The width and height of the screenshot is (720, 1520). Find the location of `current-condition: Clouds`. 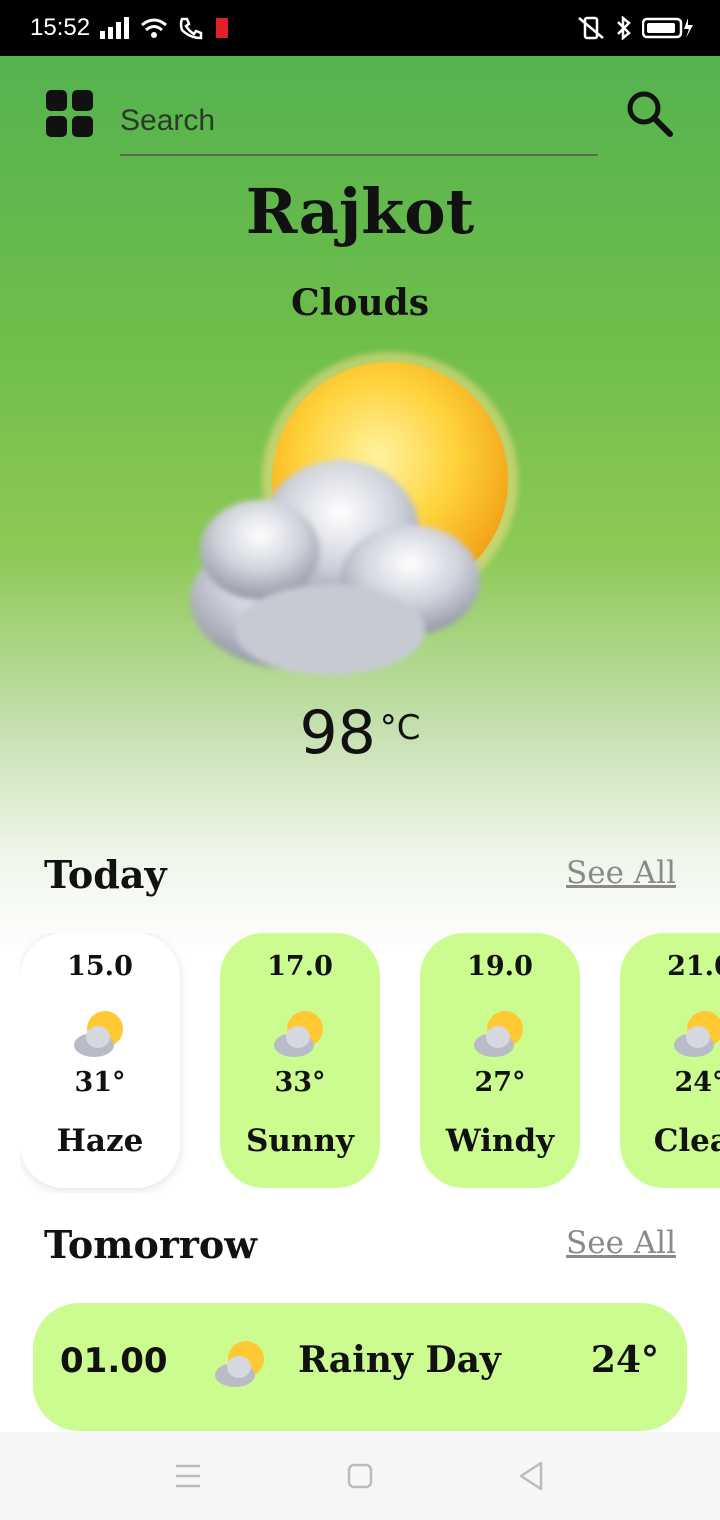

current-condition: Clouds is located at coordinates (360, 303).